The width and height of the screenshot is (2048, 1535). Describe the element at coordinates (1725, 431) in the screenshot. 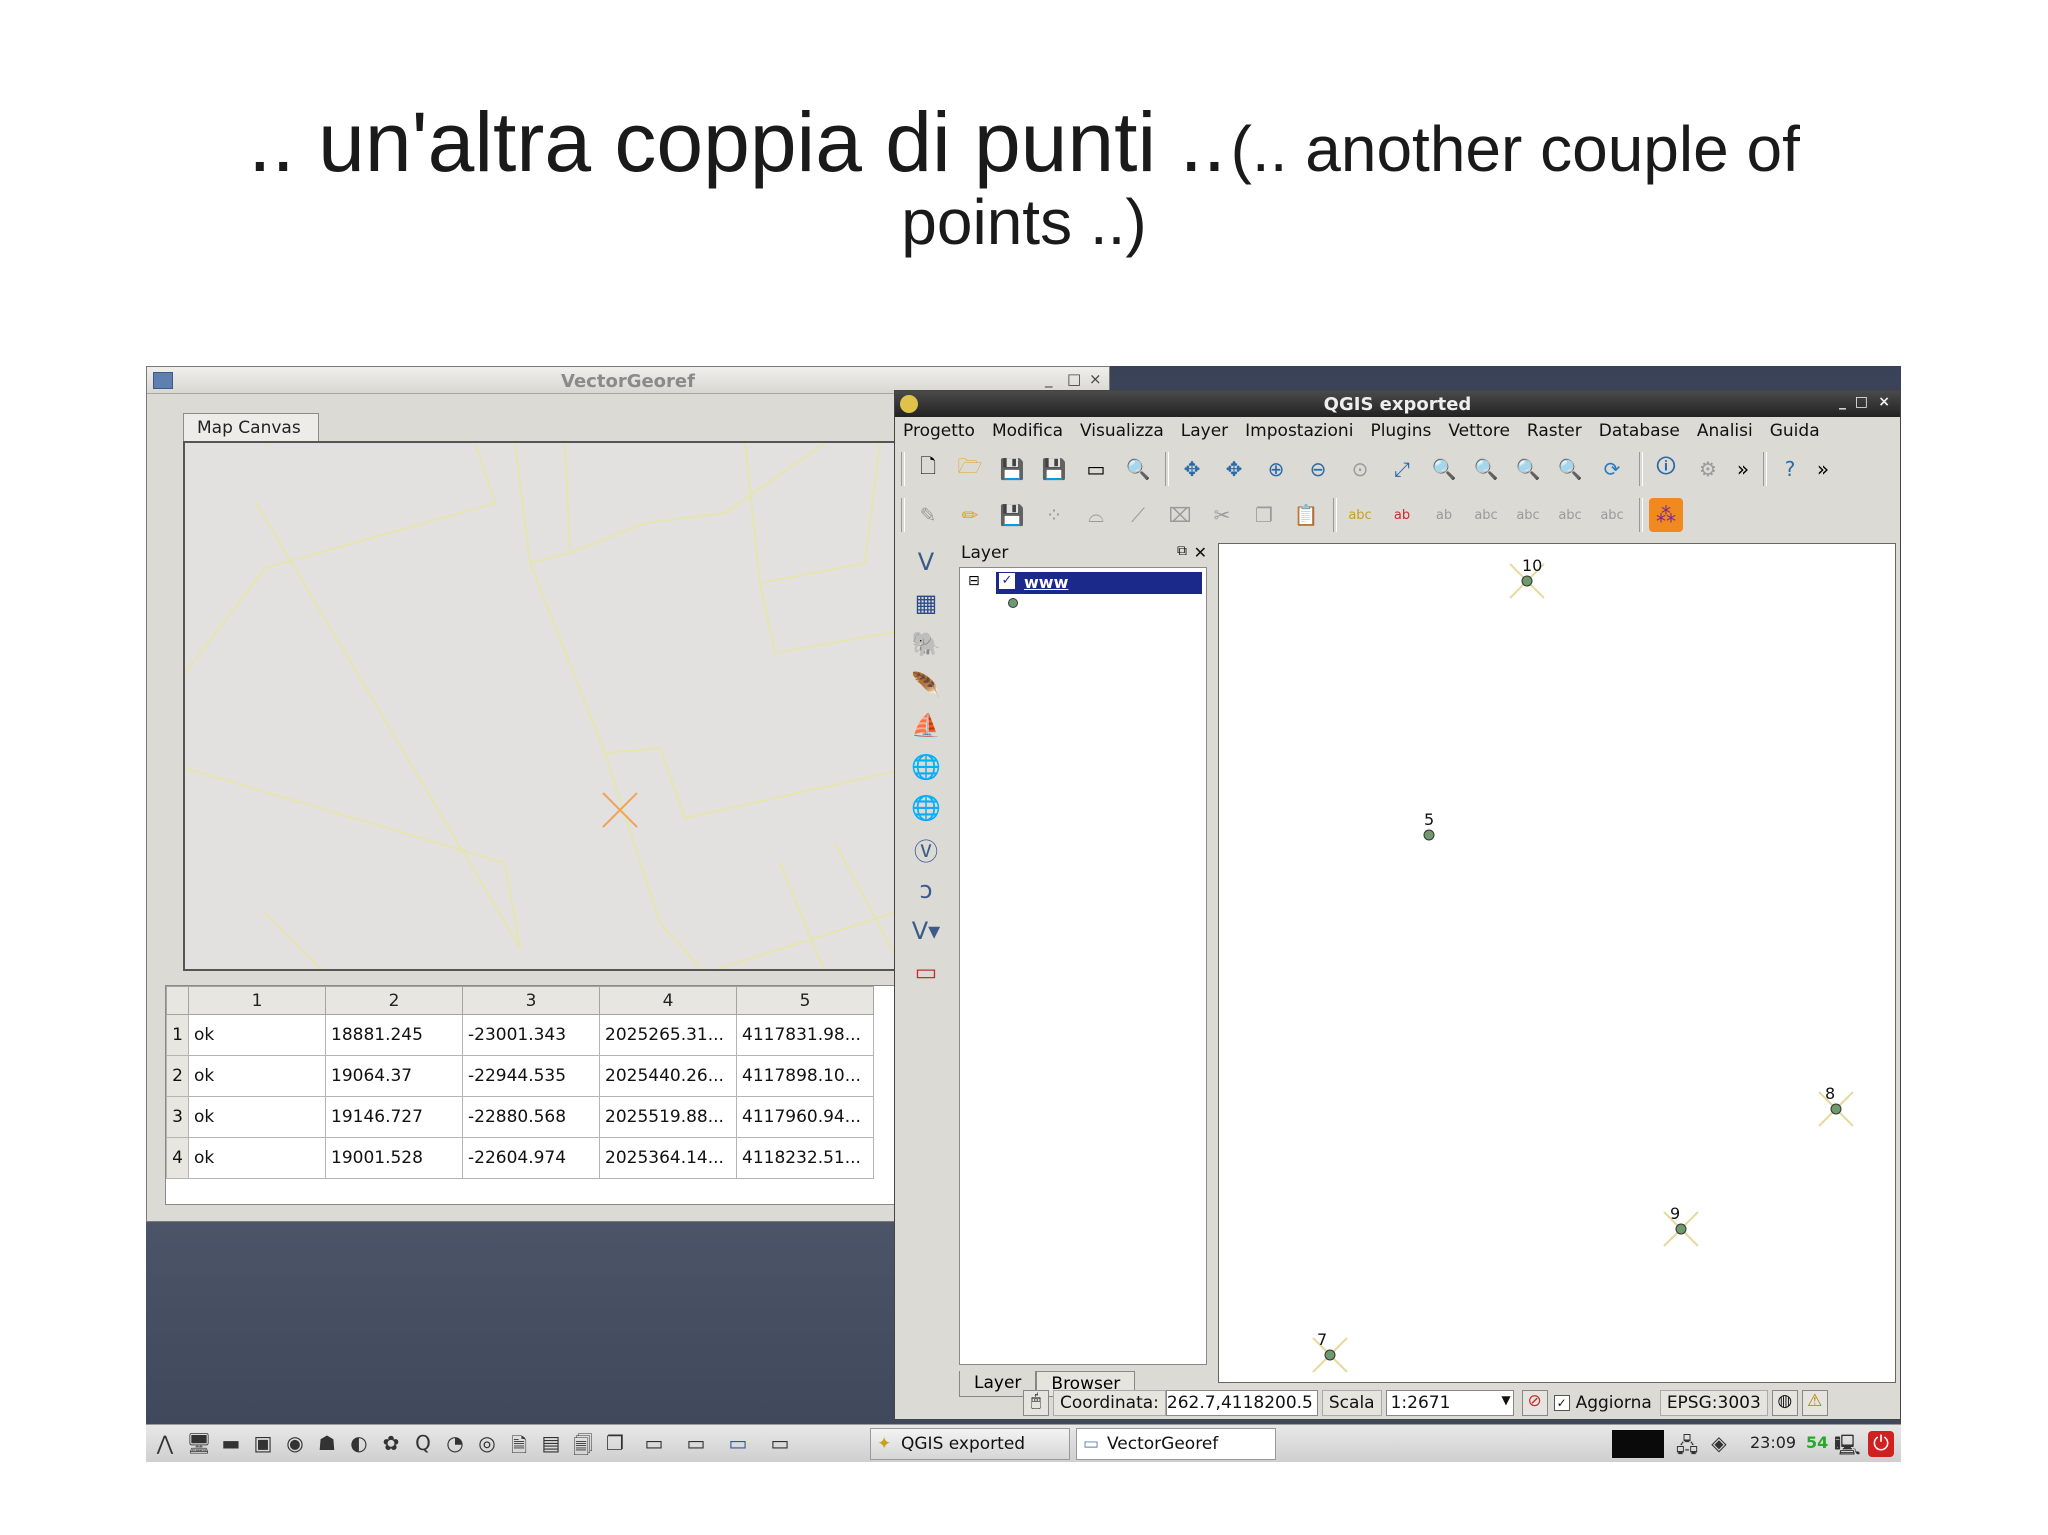

I see `menu-analisi: Analisi` at that location.